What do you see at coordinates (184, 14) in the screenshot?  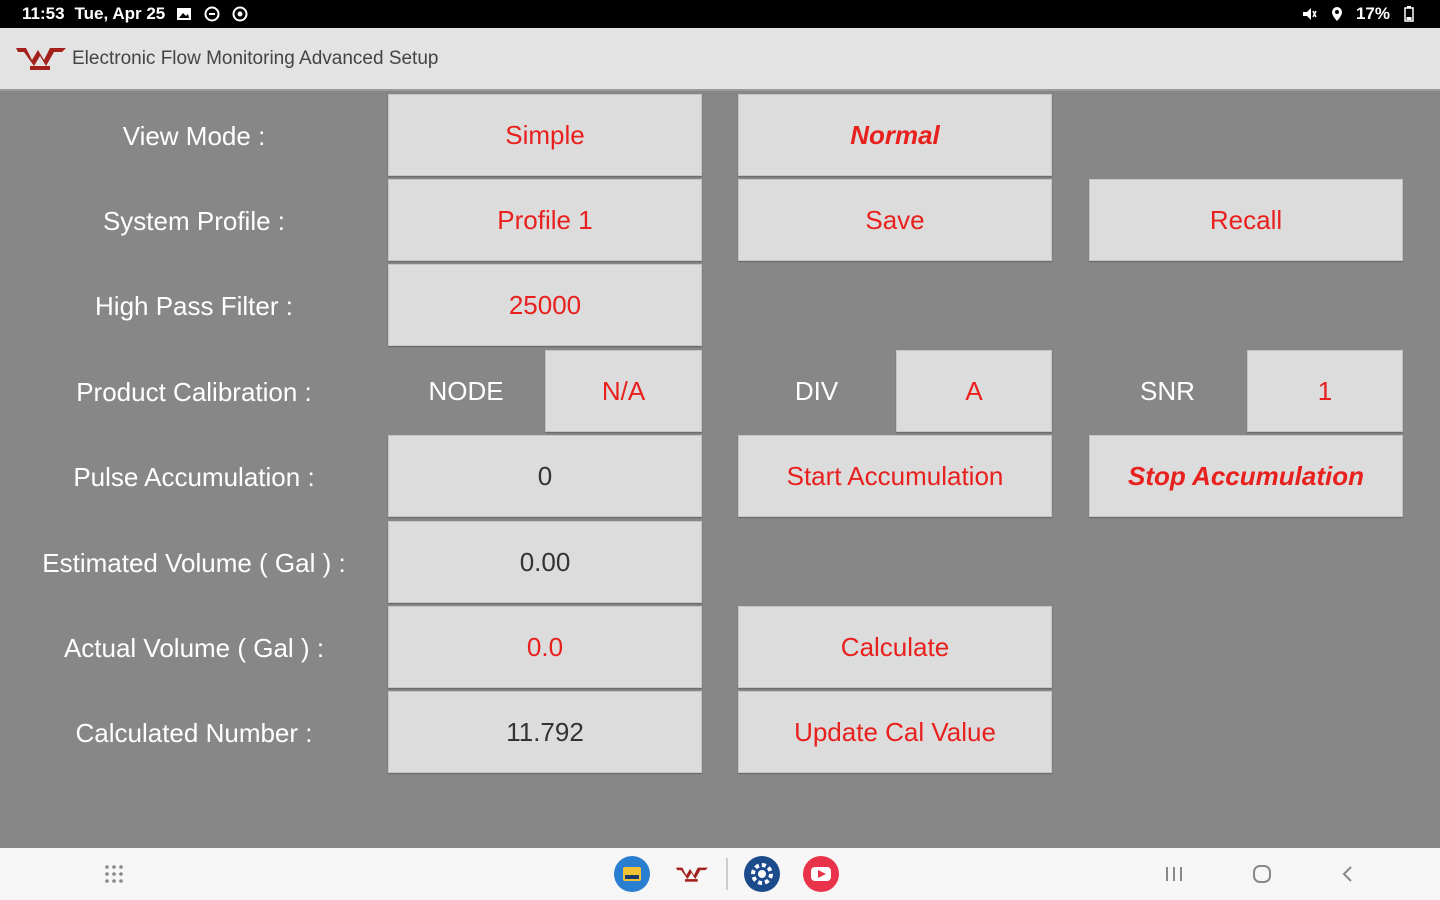 I see `gallery-icon` at bounding box center [184, 14].